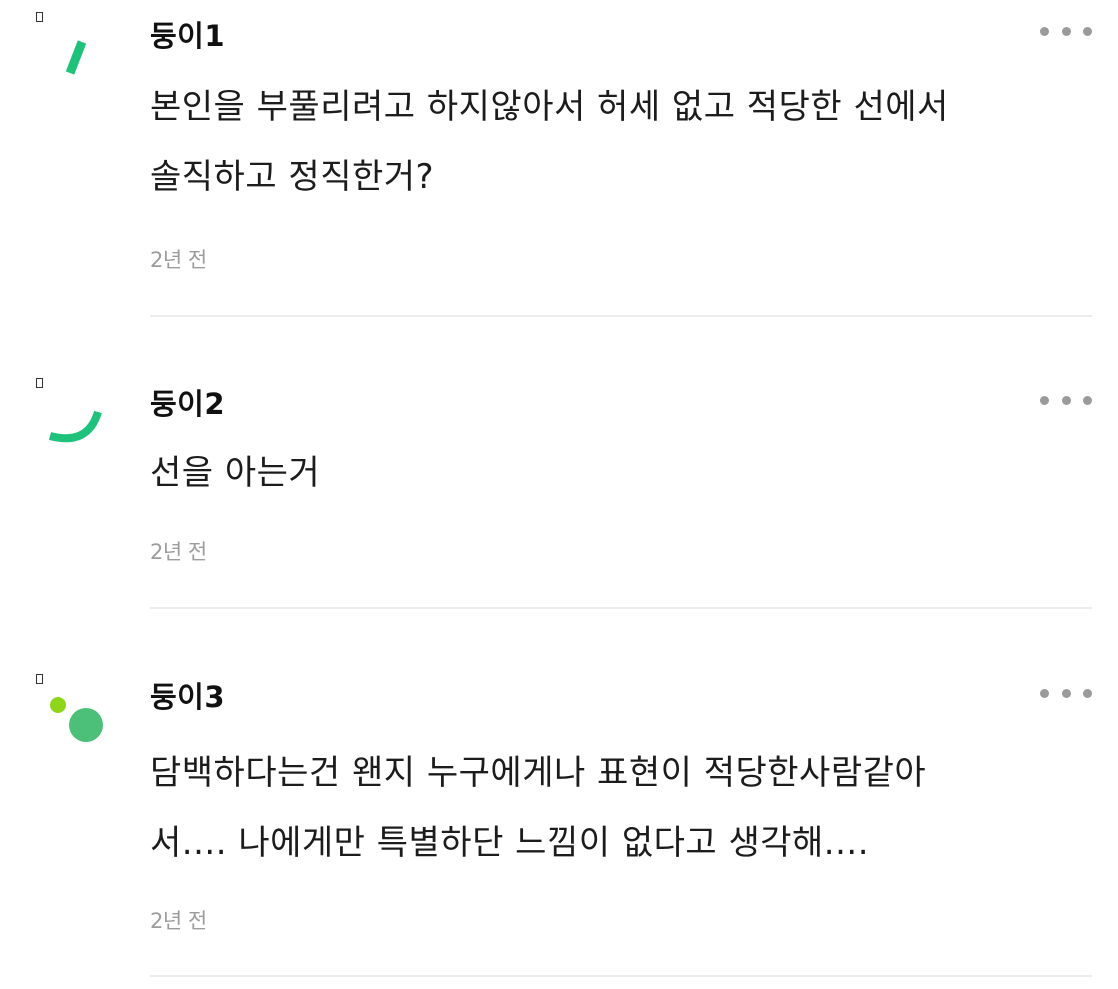  I want to click on comment-body: 선을 아는거, so click(625, 473).